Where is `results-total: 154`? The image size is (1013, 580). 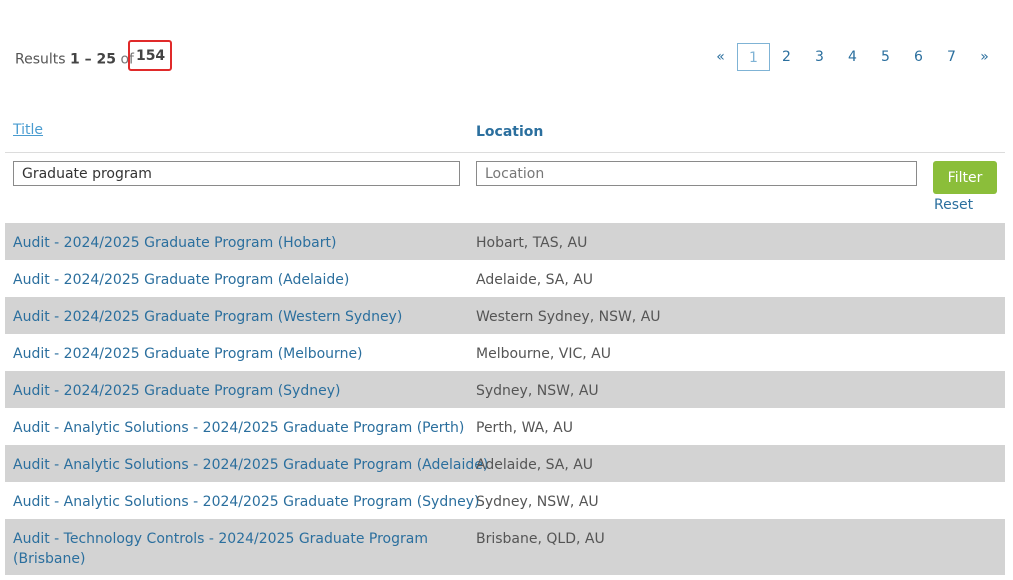 results-total: 154 is located at coordinates (150, 56).